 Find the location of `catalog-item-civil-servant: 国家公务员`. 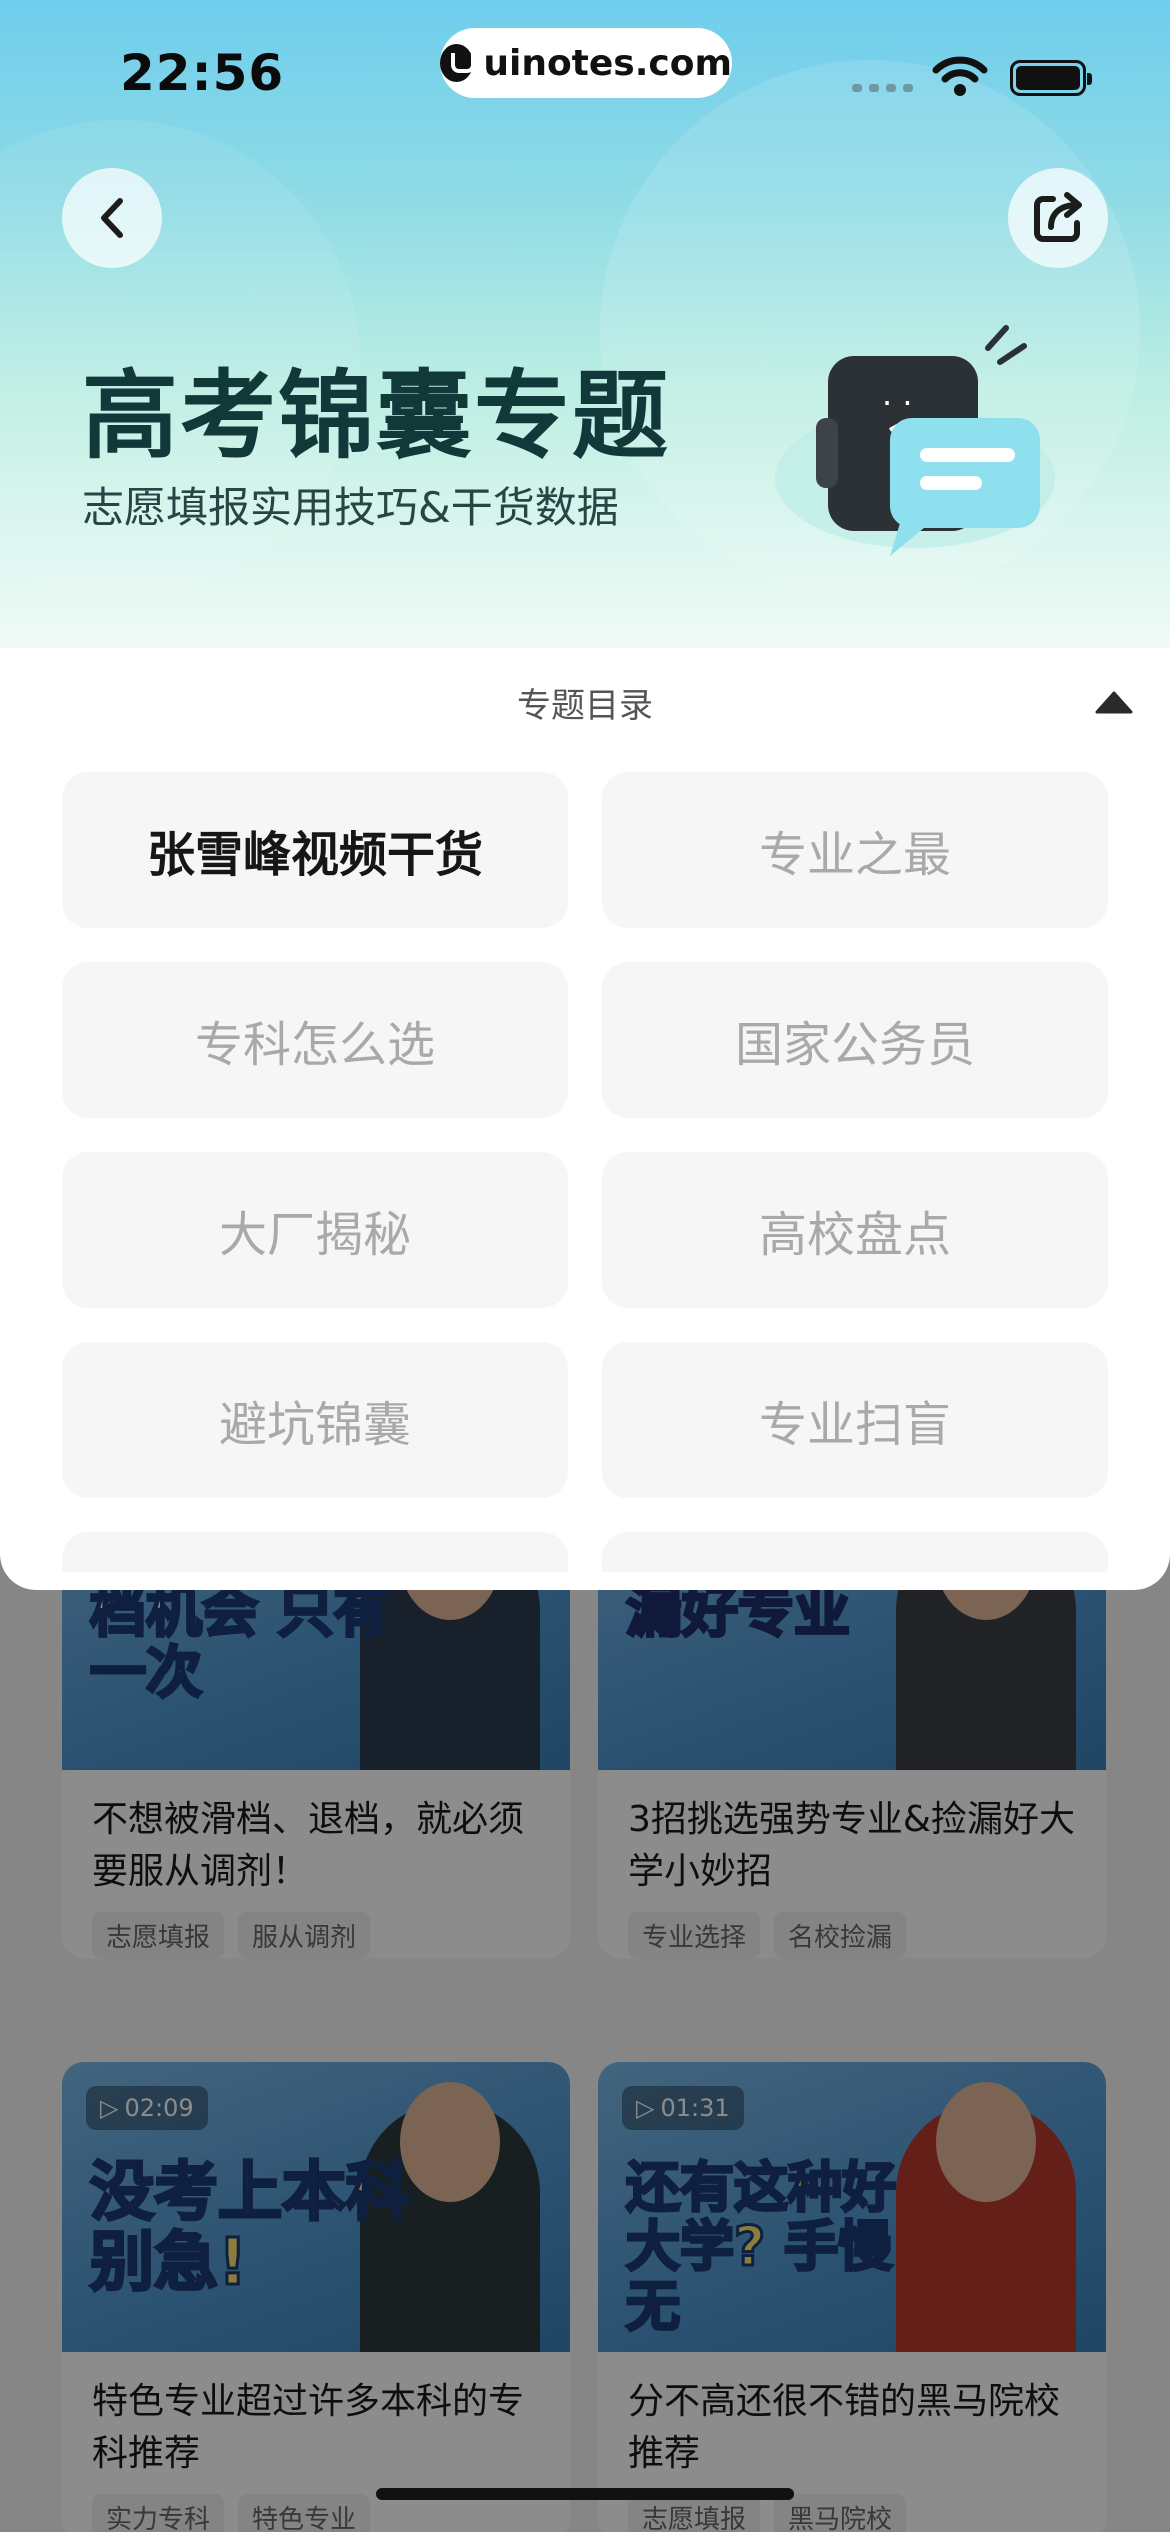

catalog-item-civil-servant: 国家公务员 is located at coordinates (855, 1040).